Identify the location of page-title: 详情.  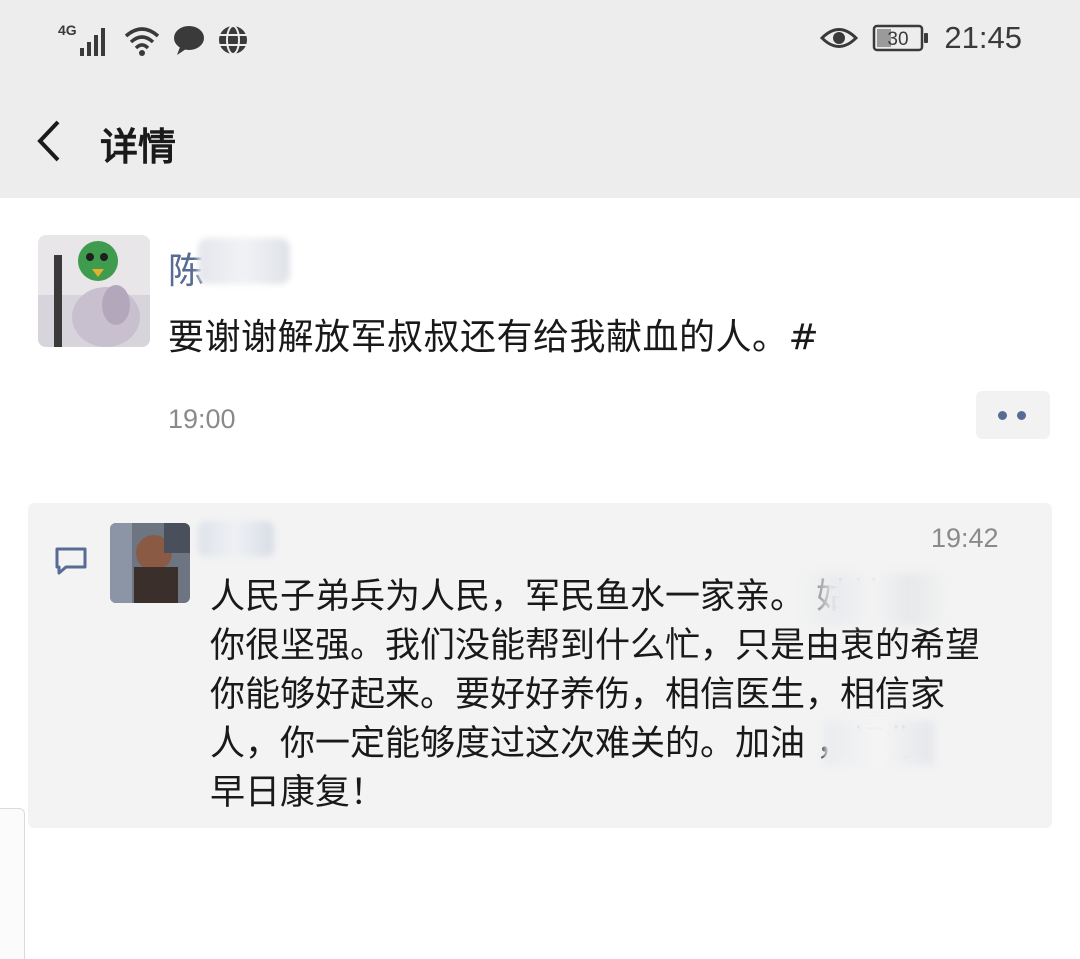
(138, 147).